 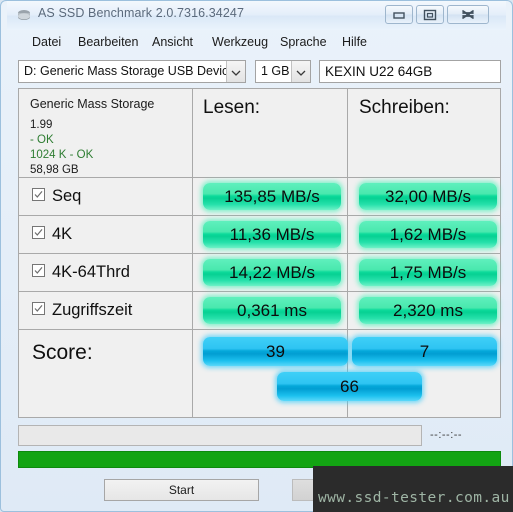 What do you see at coordinates (379, 71) in the screenshot?
I see `drive-name-value: KEXIN U22 64GB` at bounding box center [379, 71].